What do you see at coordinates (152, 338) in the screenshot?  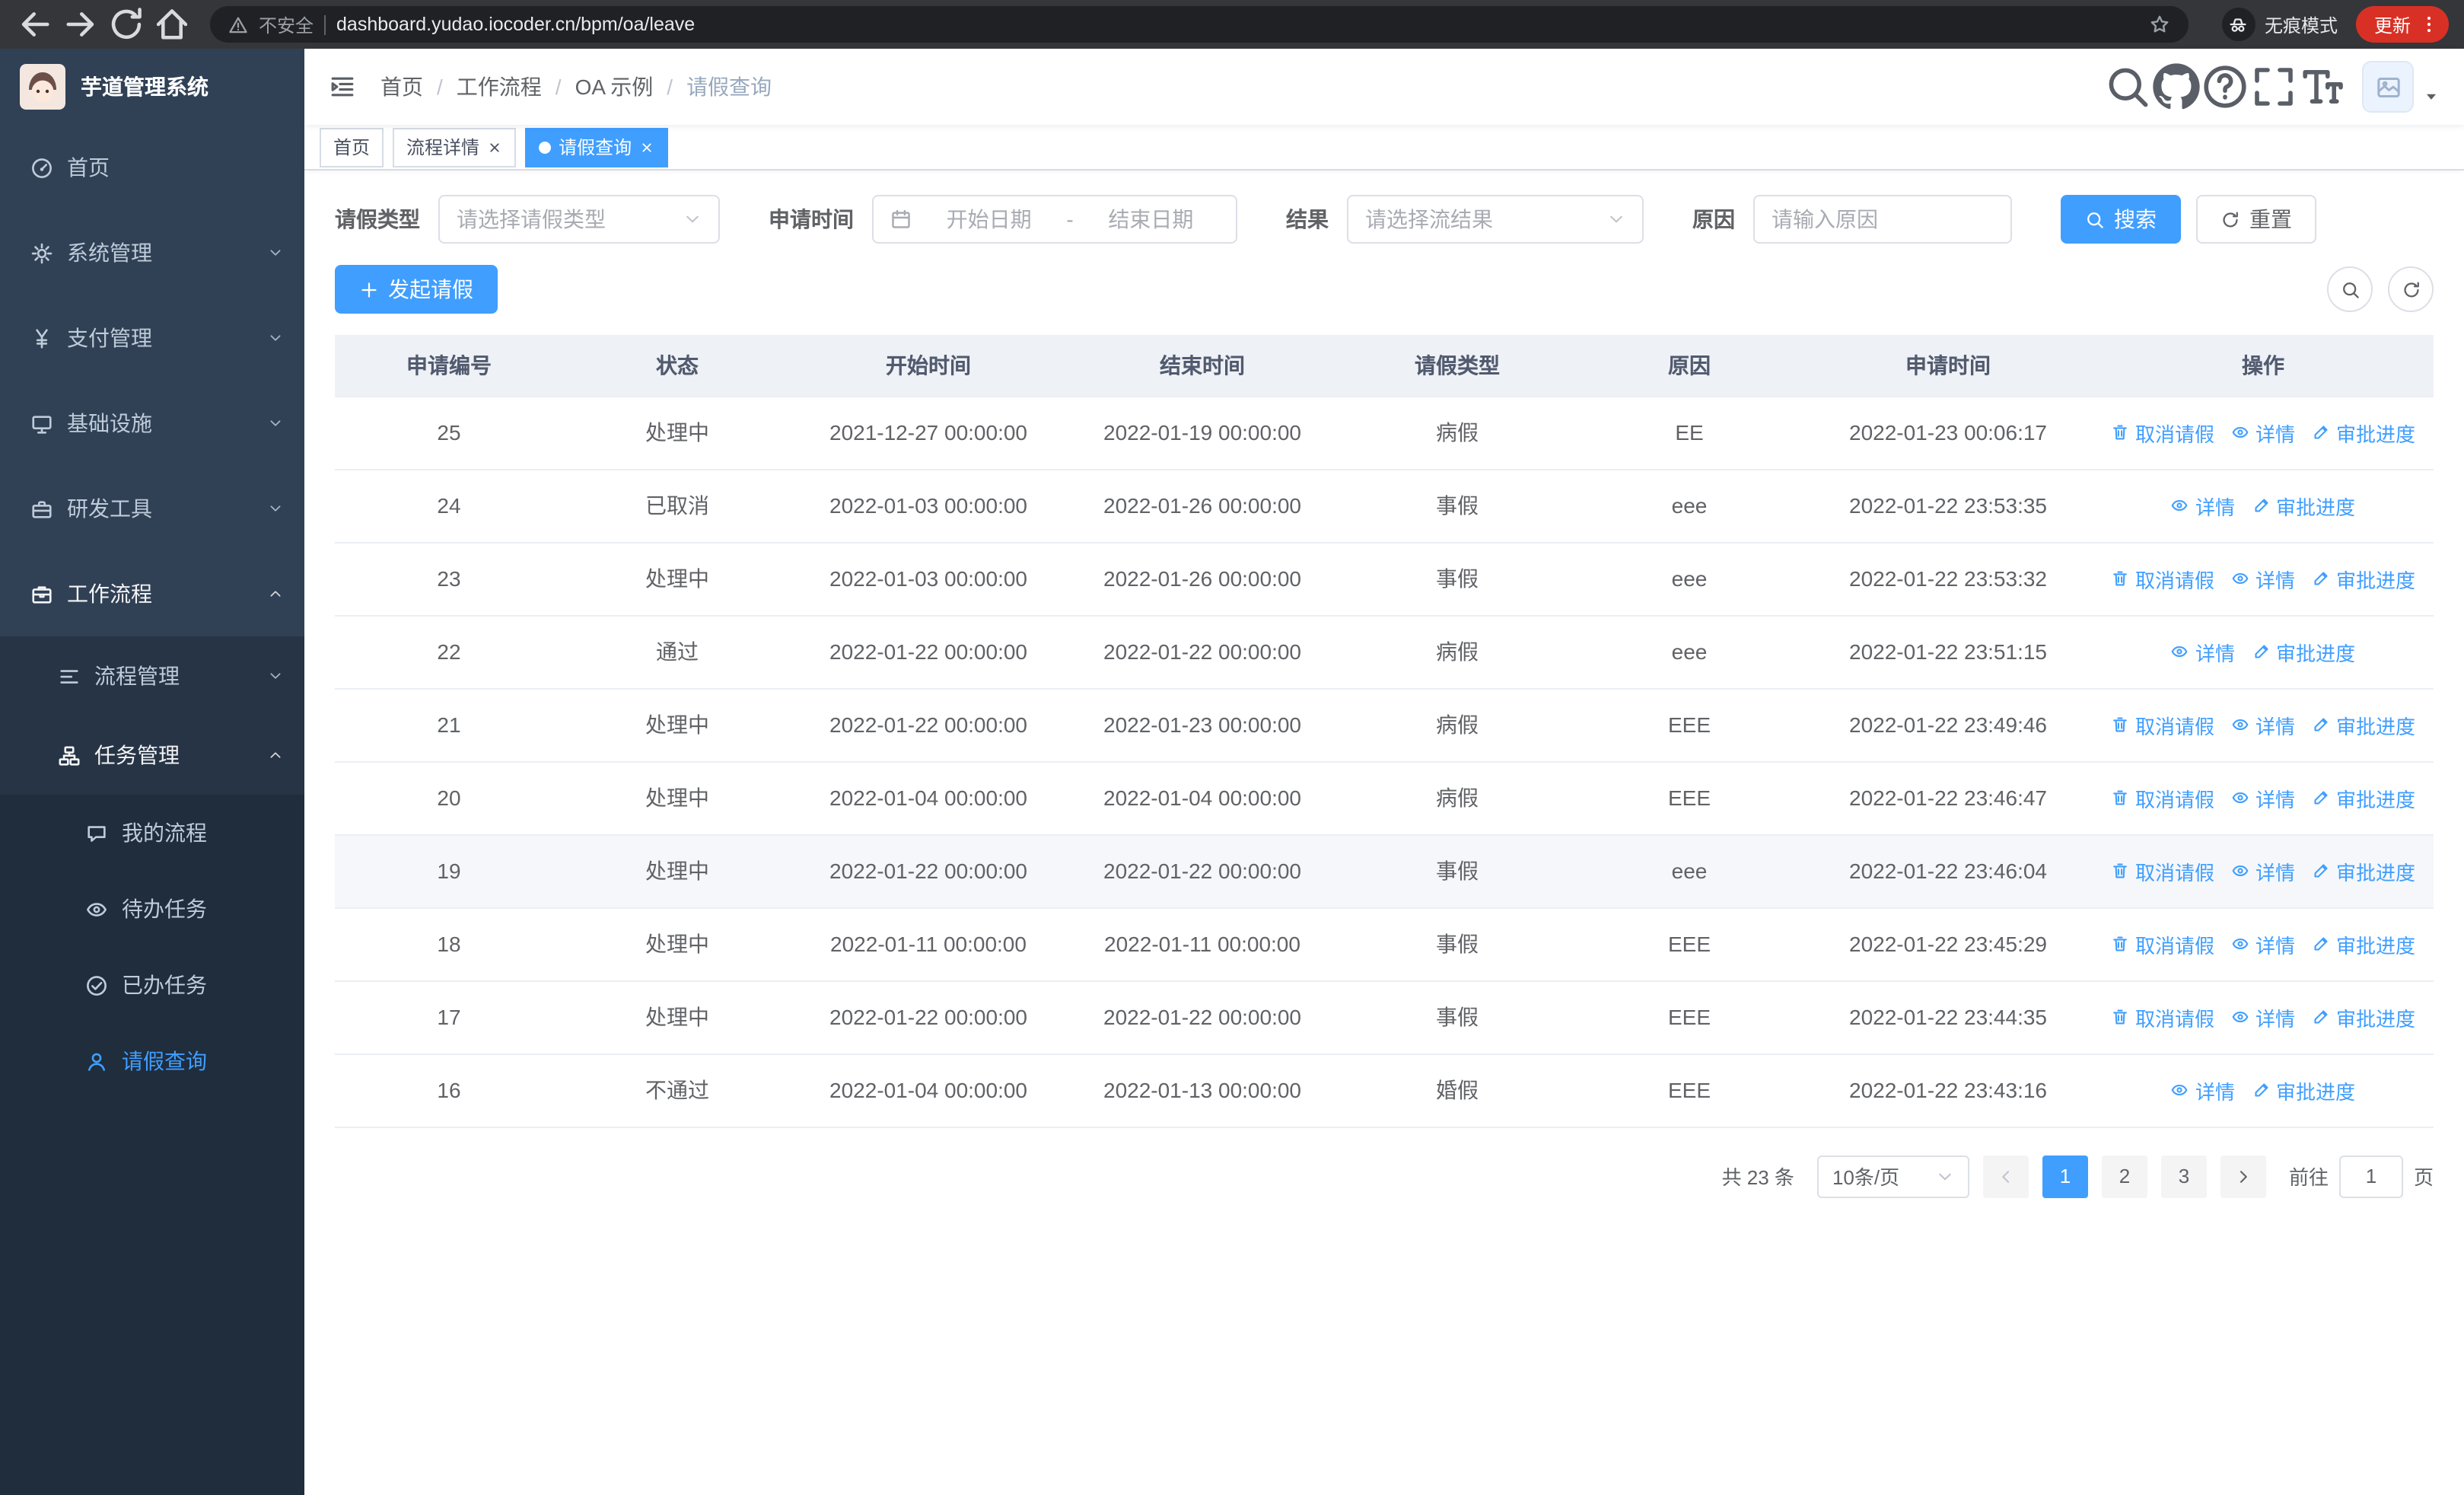 I see `sidebar-item-payment: 支付管理` at bounding box center [152, 338].